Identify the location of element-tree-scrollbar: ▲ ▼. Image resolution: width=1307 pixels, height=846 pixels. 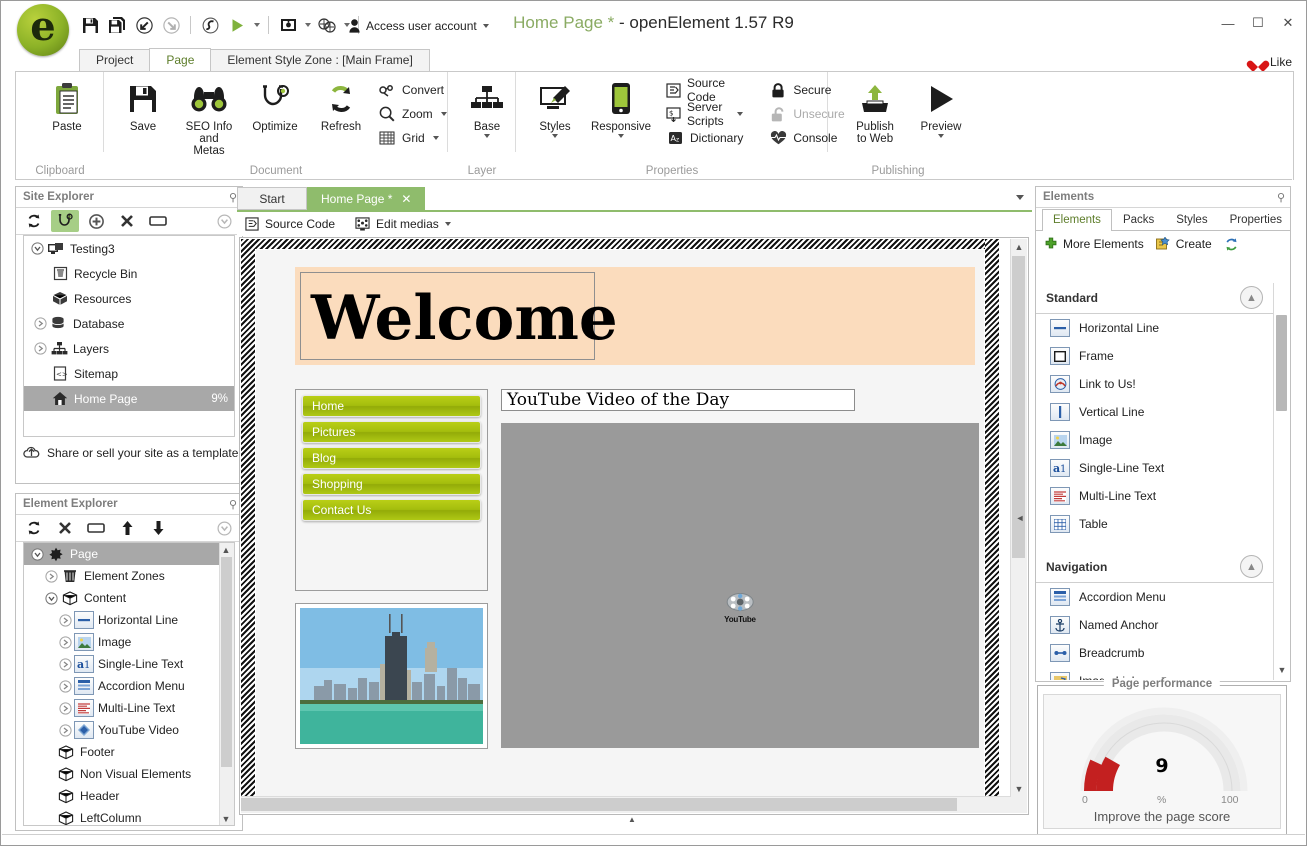
(226, 684).